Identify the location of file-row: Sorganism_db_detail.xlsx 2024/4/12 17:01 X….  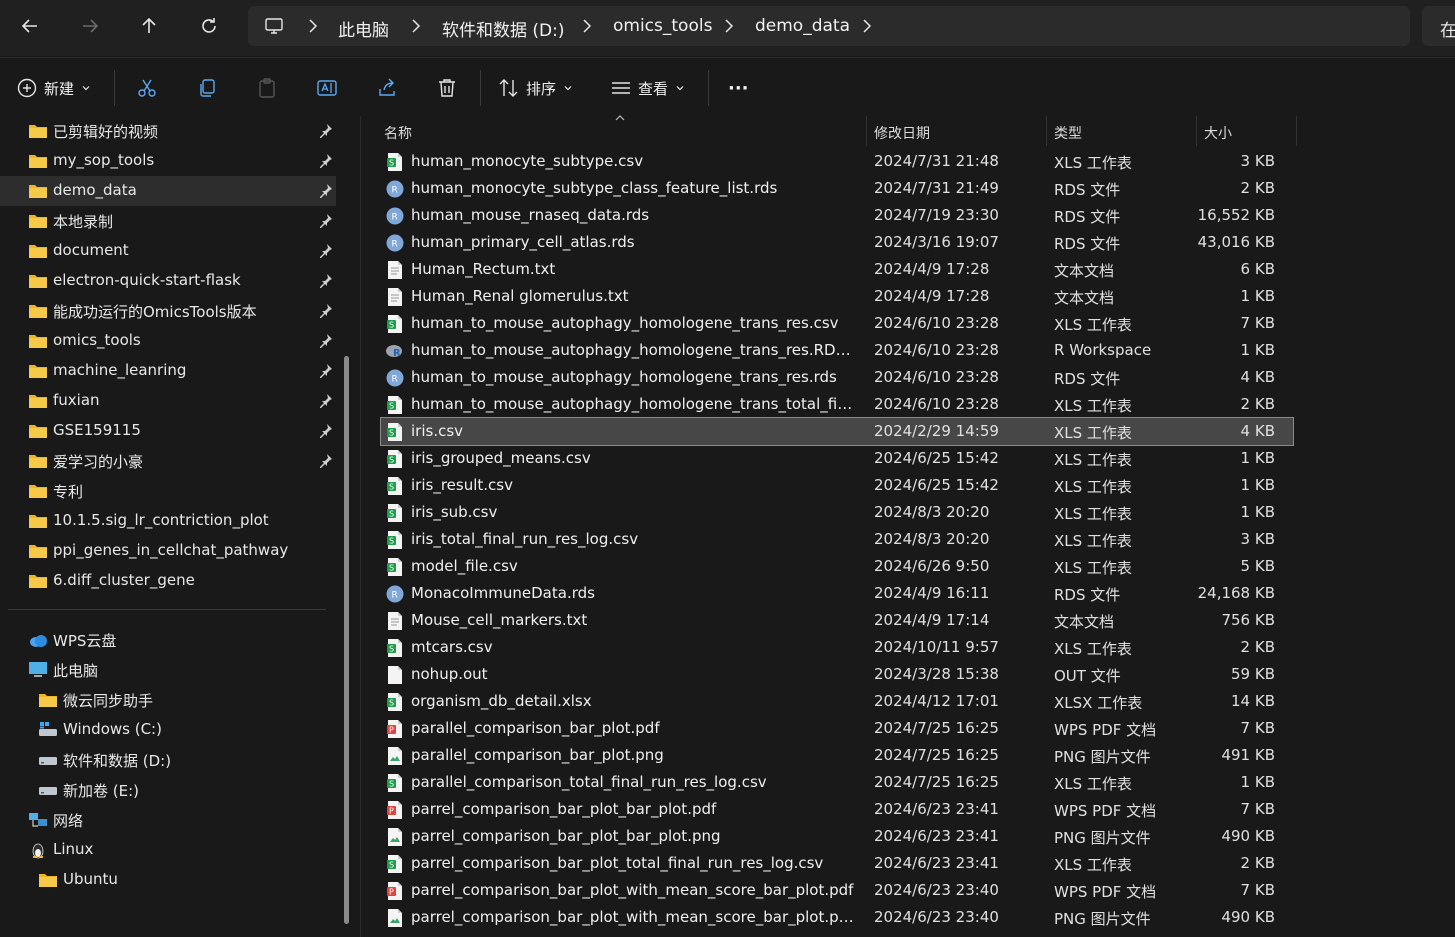
(837, 701).